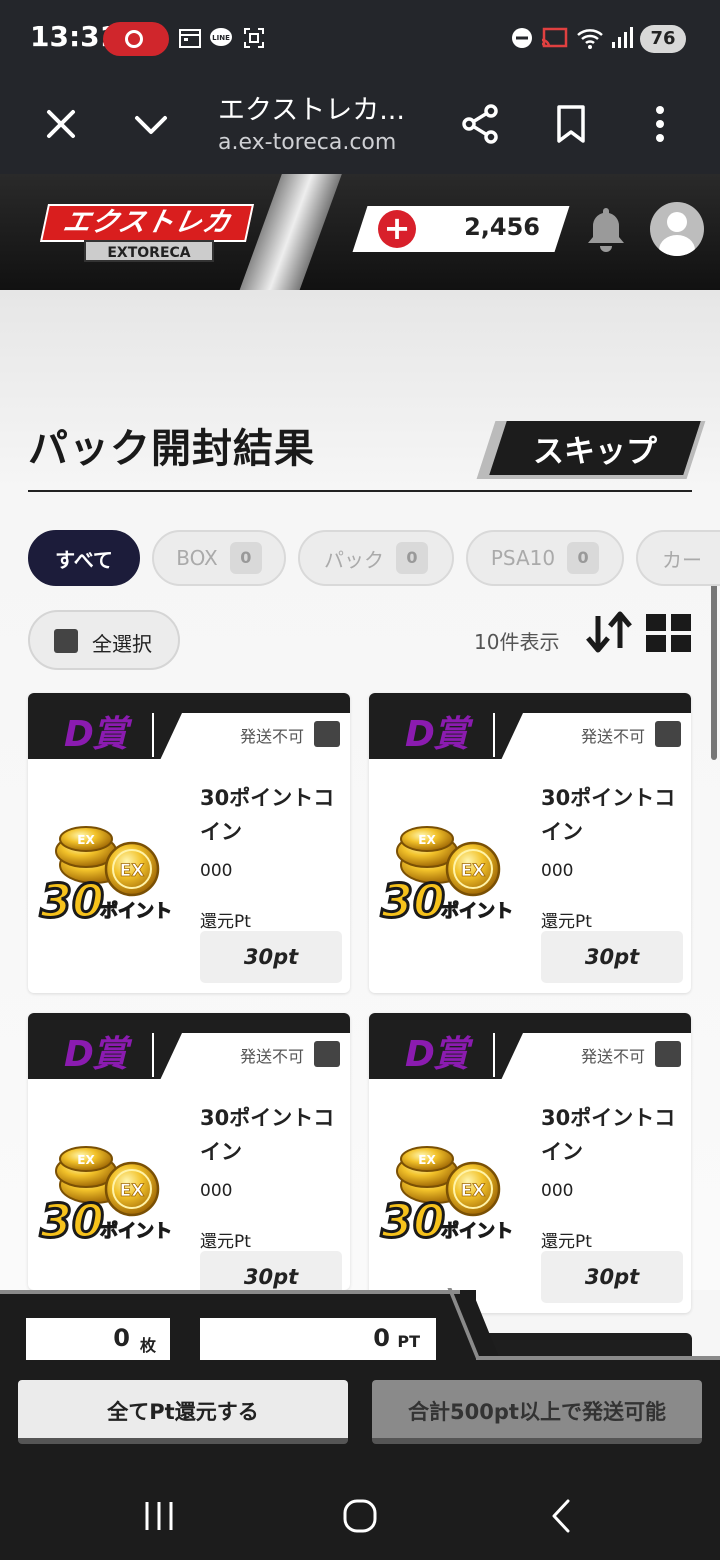 The image size is (720, 1560). What do you see at coordinates (136, 39) in the screenshot?
I see `record-icon` at bounding box center [136, 39].